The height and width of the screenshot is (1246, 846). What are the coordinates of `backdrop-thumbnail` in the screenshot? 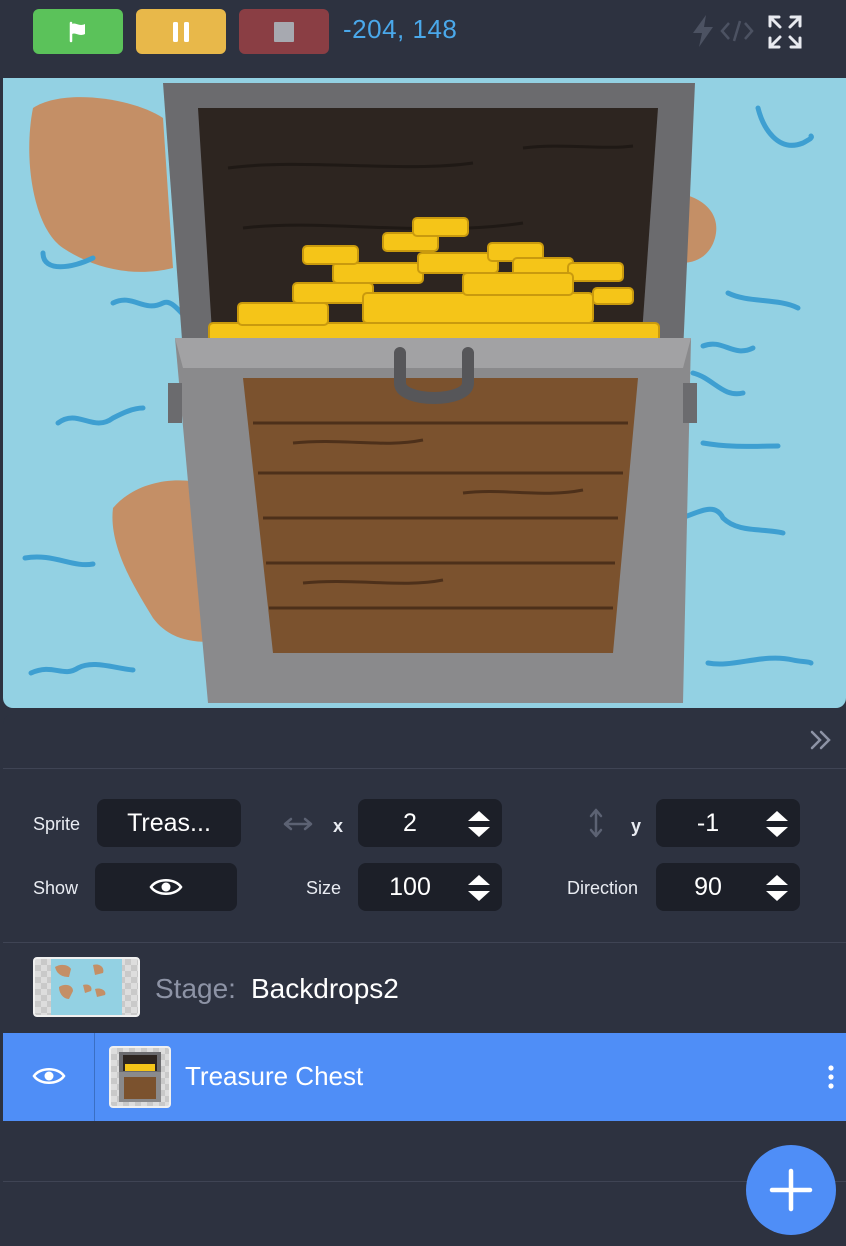 It's located at (86, 987).